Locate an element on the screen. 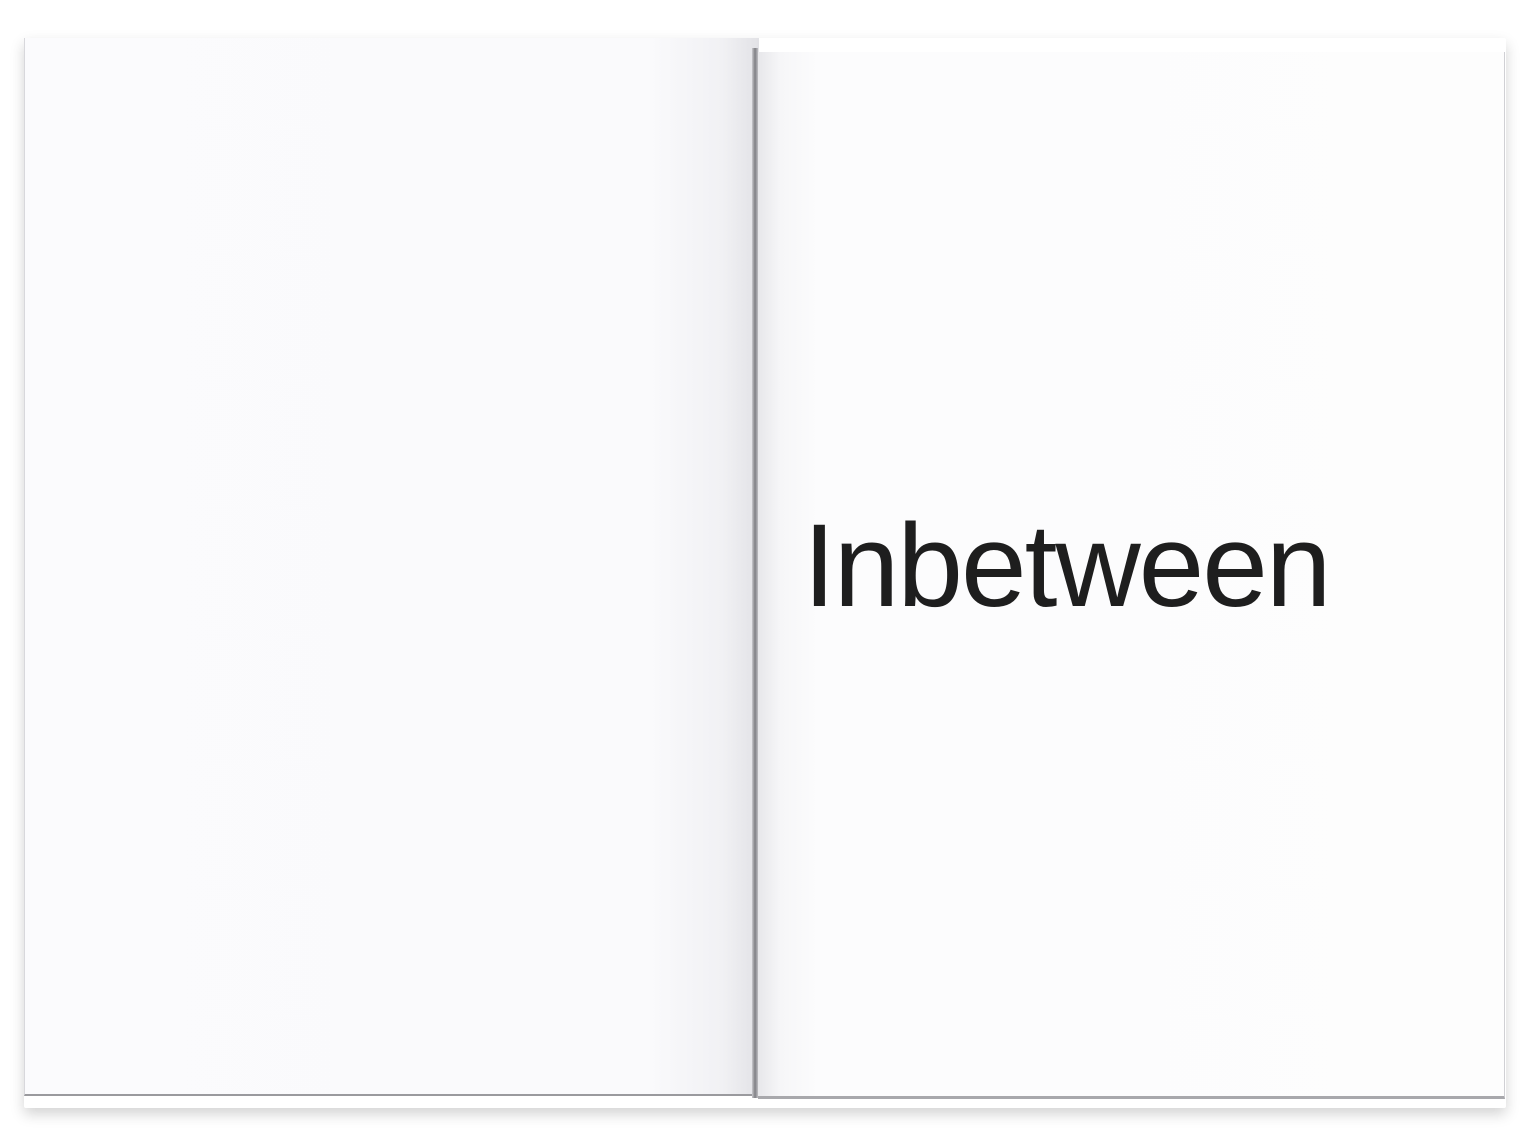  page-title: Inbetween is located at coordinates (1067, 566).